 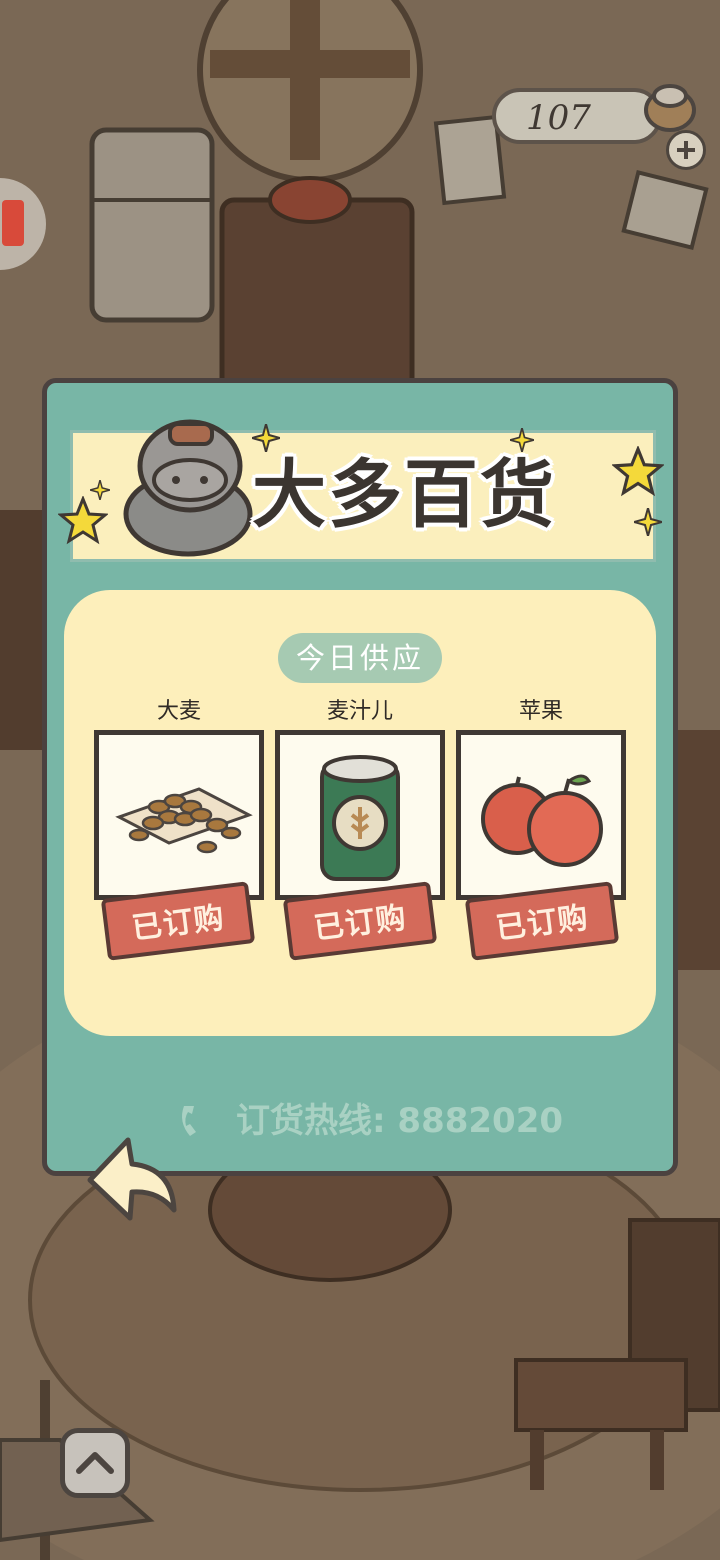 What do you see at coordinates (189, 1121) in the screenshot?
I see `phone-icon` at bounding box center [189, 1121].